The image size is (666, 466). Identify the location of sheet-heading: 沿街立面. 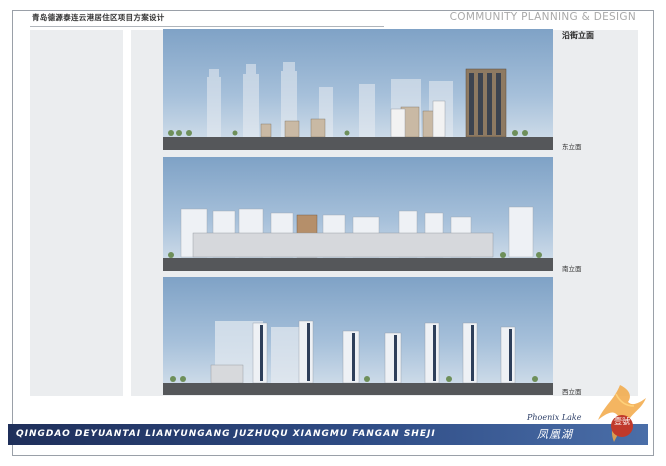
(578, 35).